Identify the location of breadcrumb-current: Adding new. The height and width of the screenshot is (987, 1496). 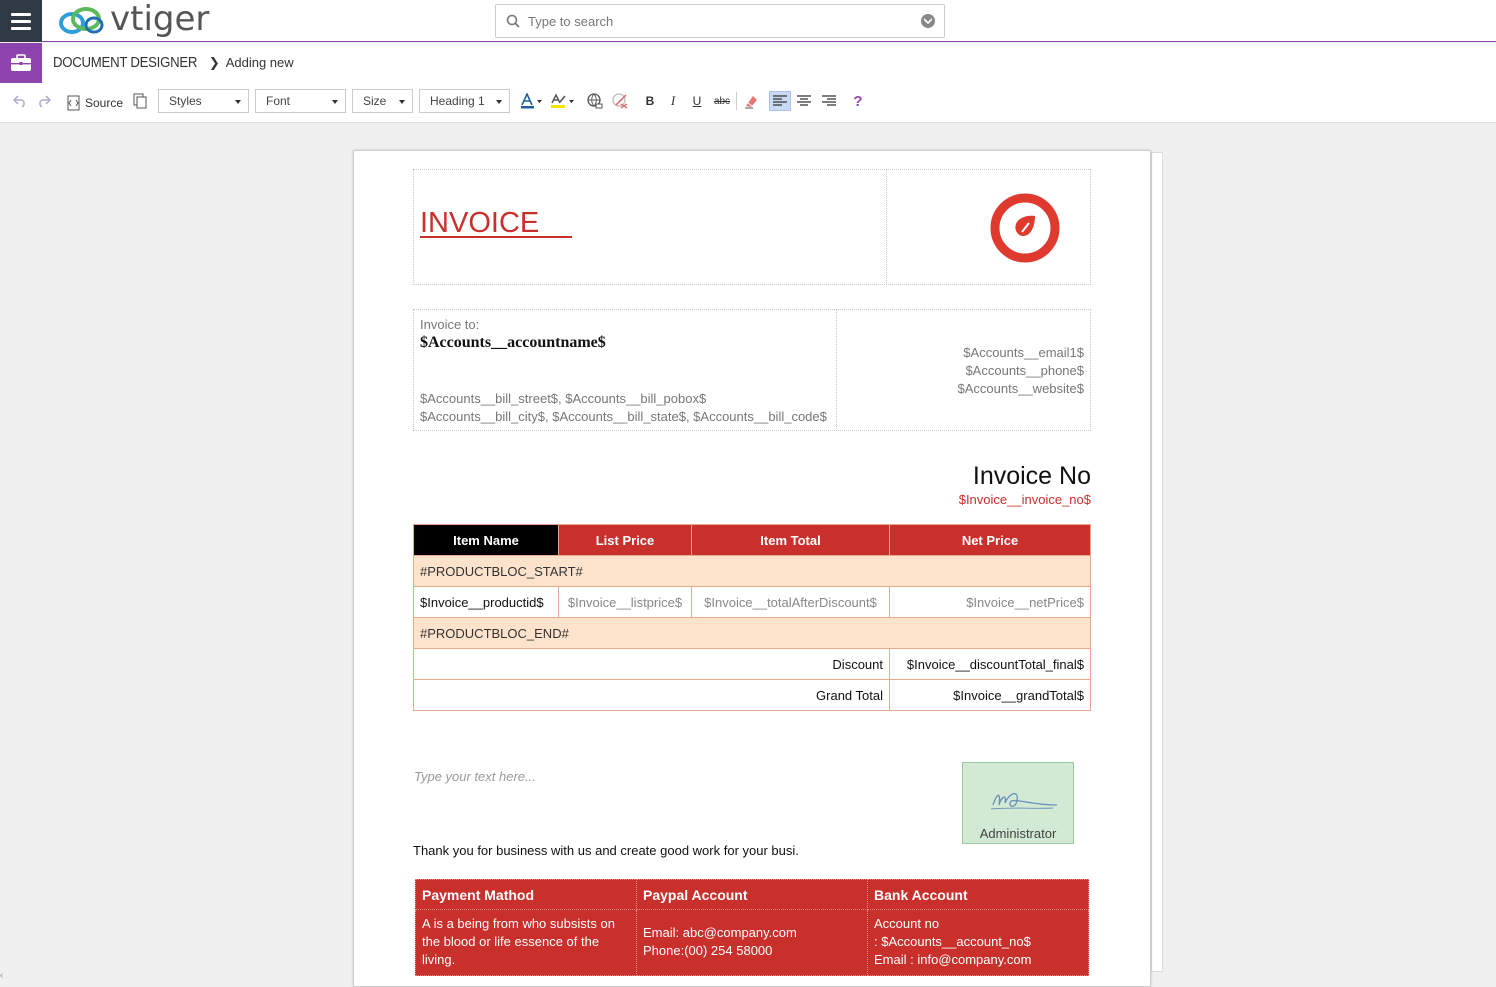
(259, 62).